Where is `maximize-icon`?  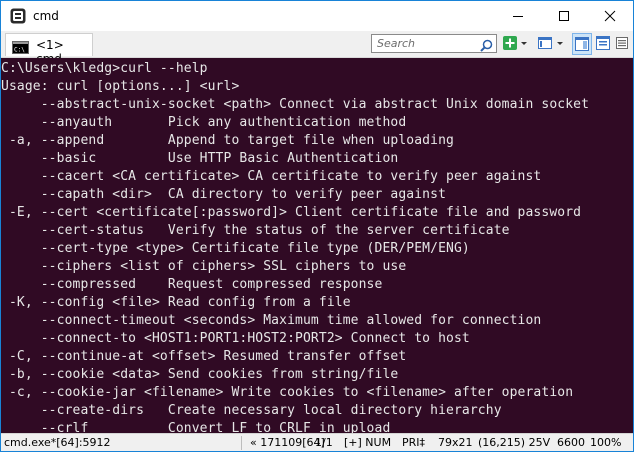 maximize-icon is located at coordinates (564, 16).